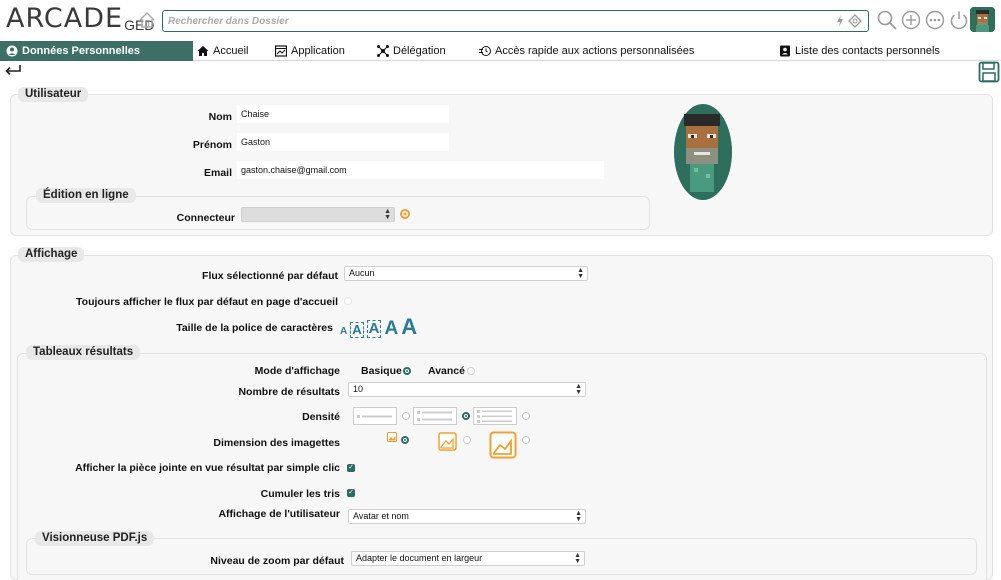 This screenshot has height=580, width=1001. Describe the element at coordinates (785, 51) in the screenshot. I see `contact-card-icon` at that location.